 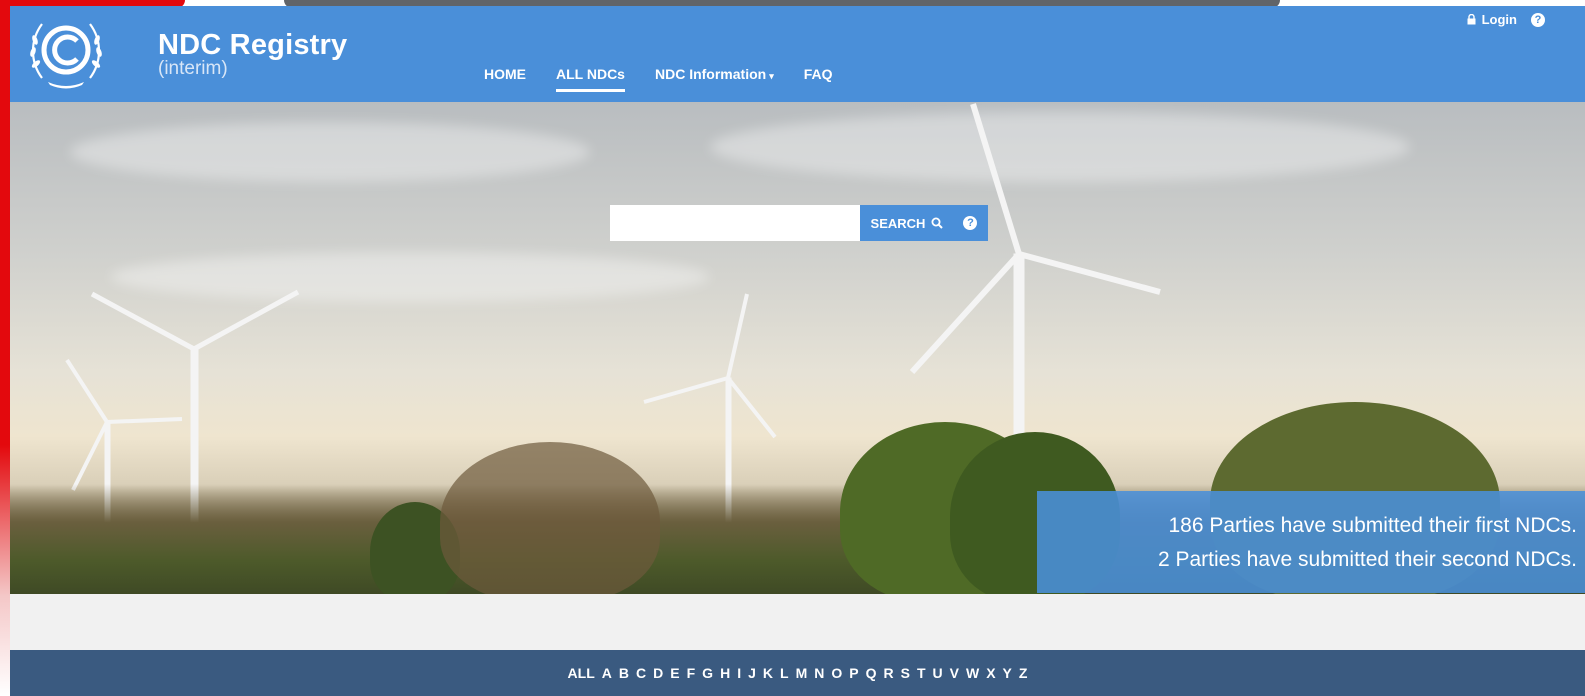 I want to click on login-link: Login, so click(x=1499, y=19).